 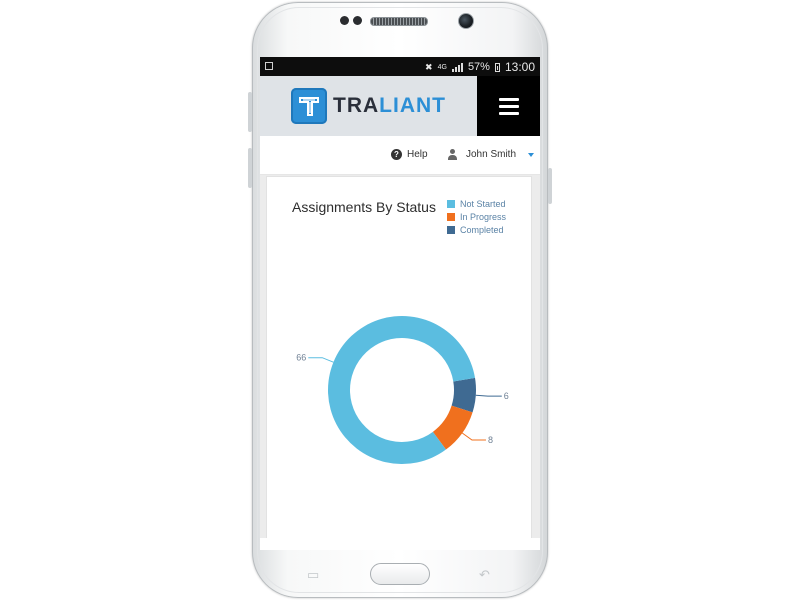 I want to click on data-label: 66, so click(x=301, y=358).